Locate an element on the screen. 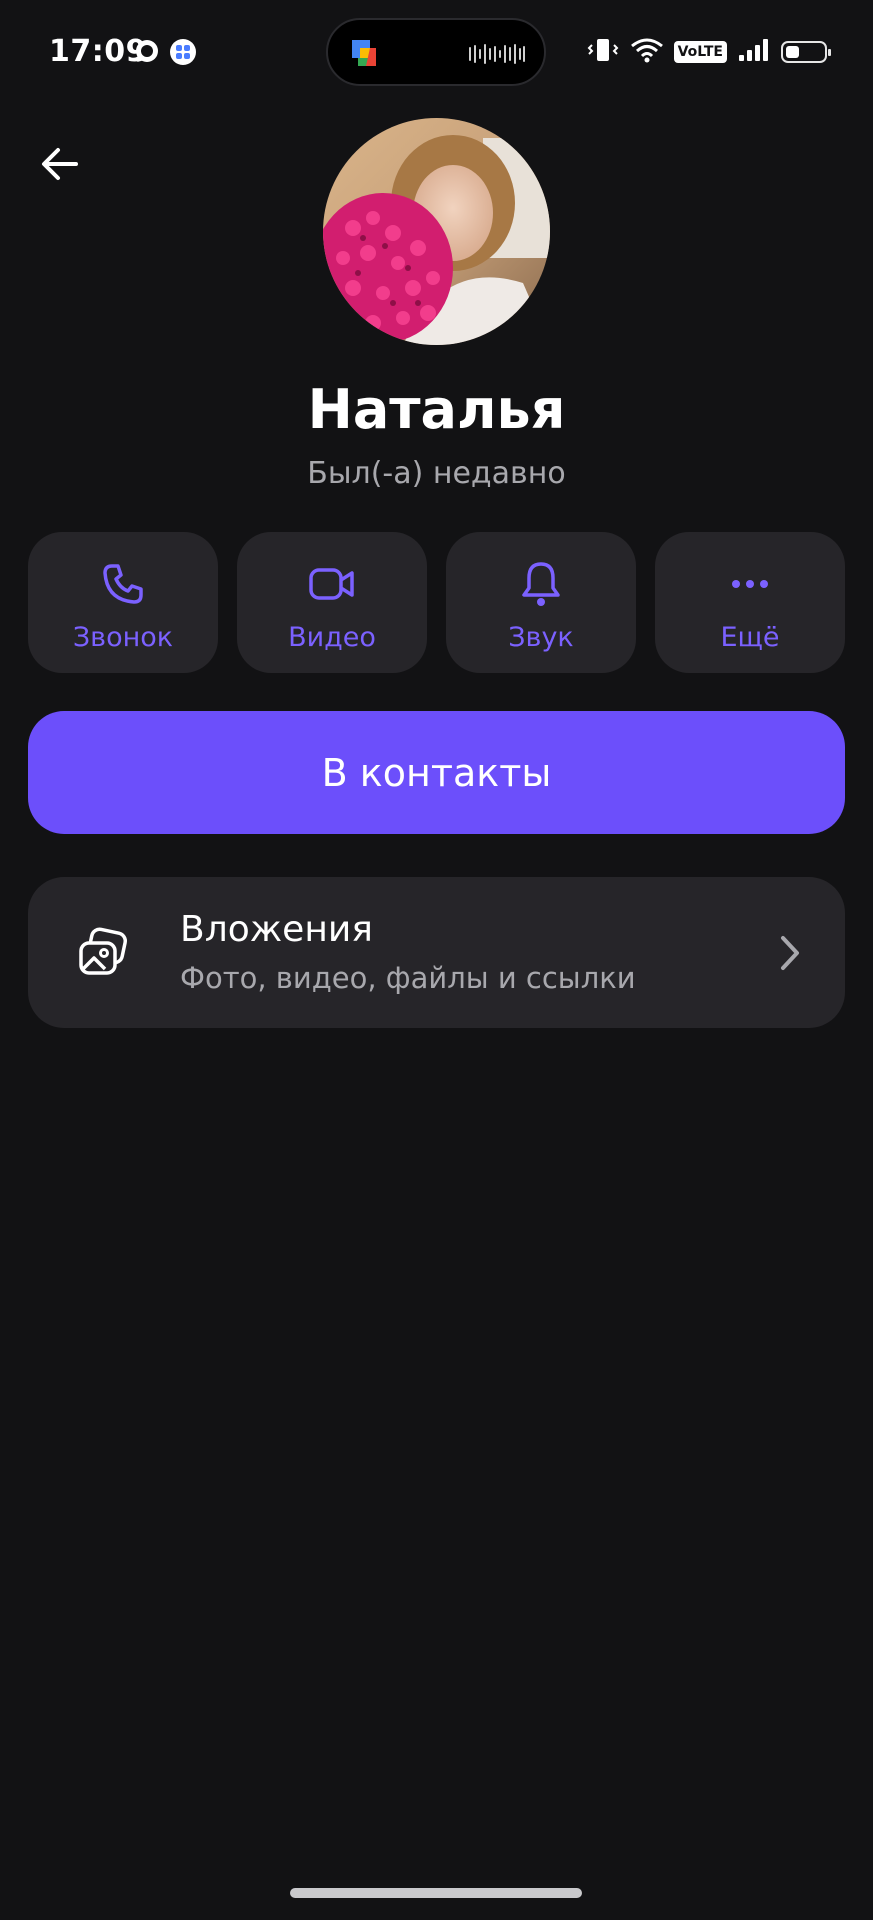 This screenshot has width=873, height=1920. video-icon is located at coordinates (332, 584).